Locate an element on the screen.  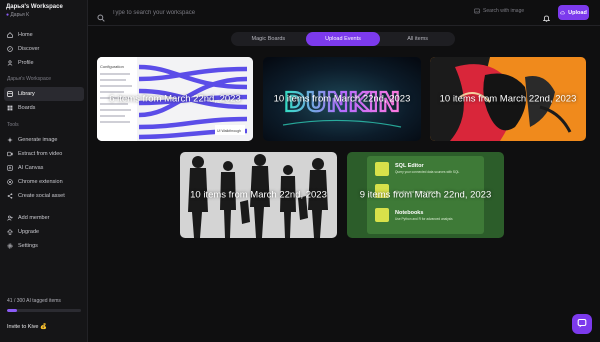
card-caption: 6 items from March 22nd, 2023 is located at coordinates (175, 99).